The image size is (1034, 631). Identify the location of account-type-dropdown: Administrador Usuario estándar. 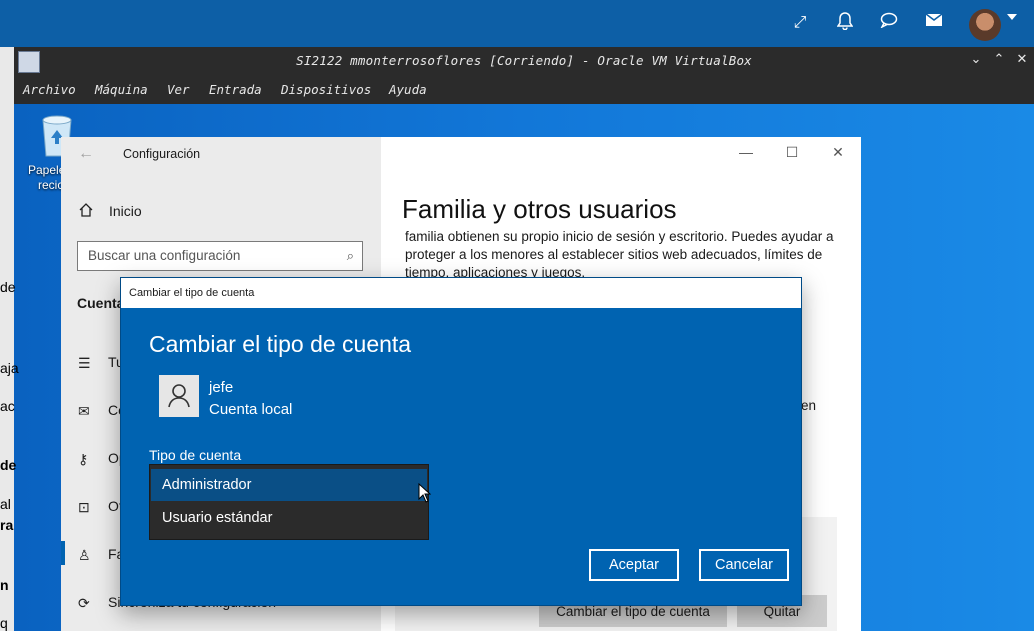
(289, 502).